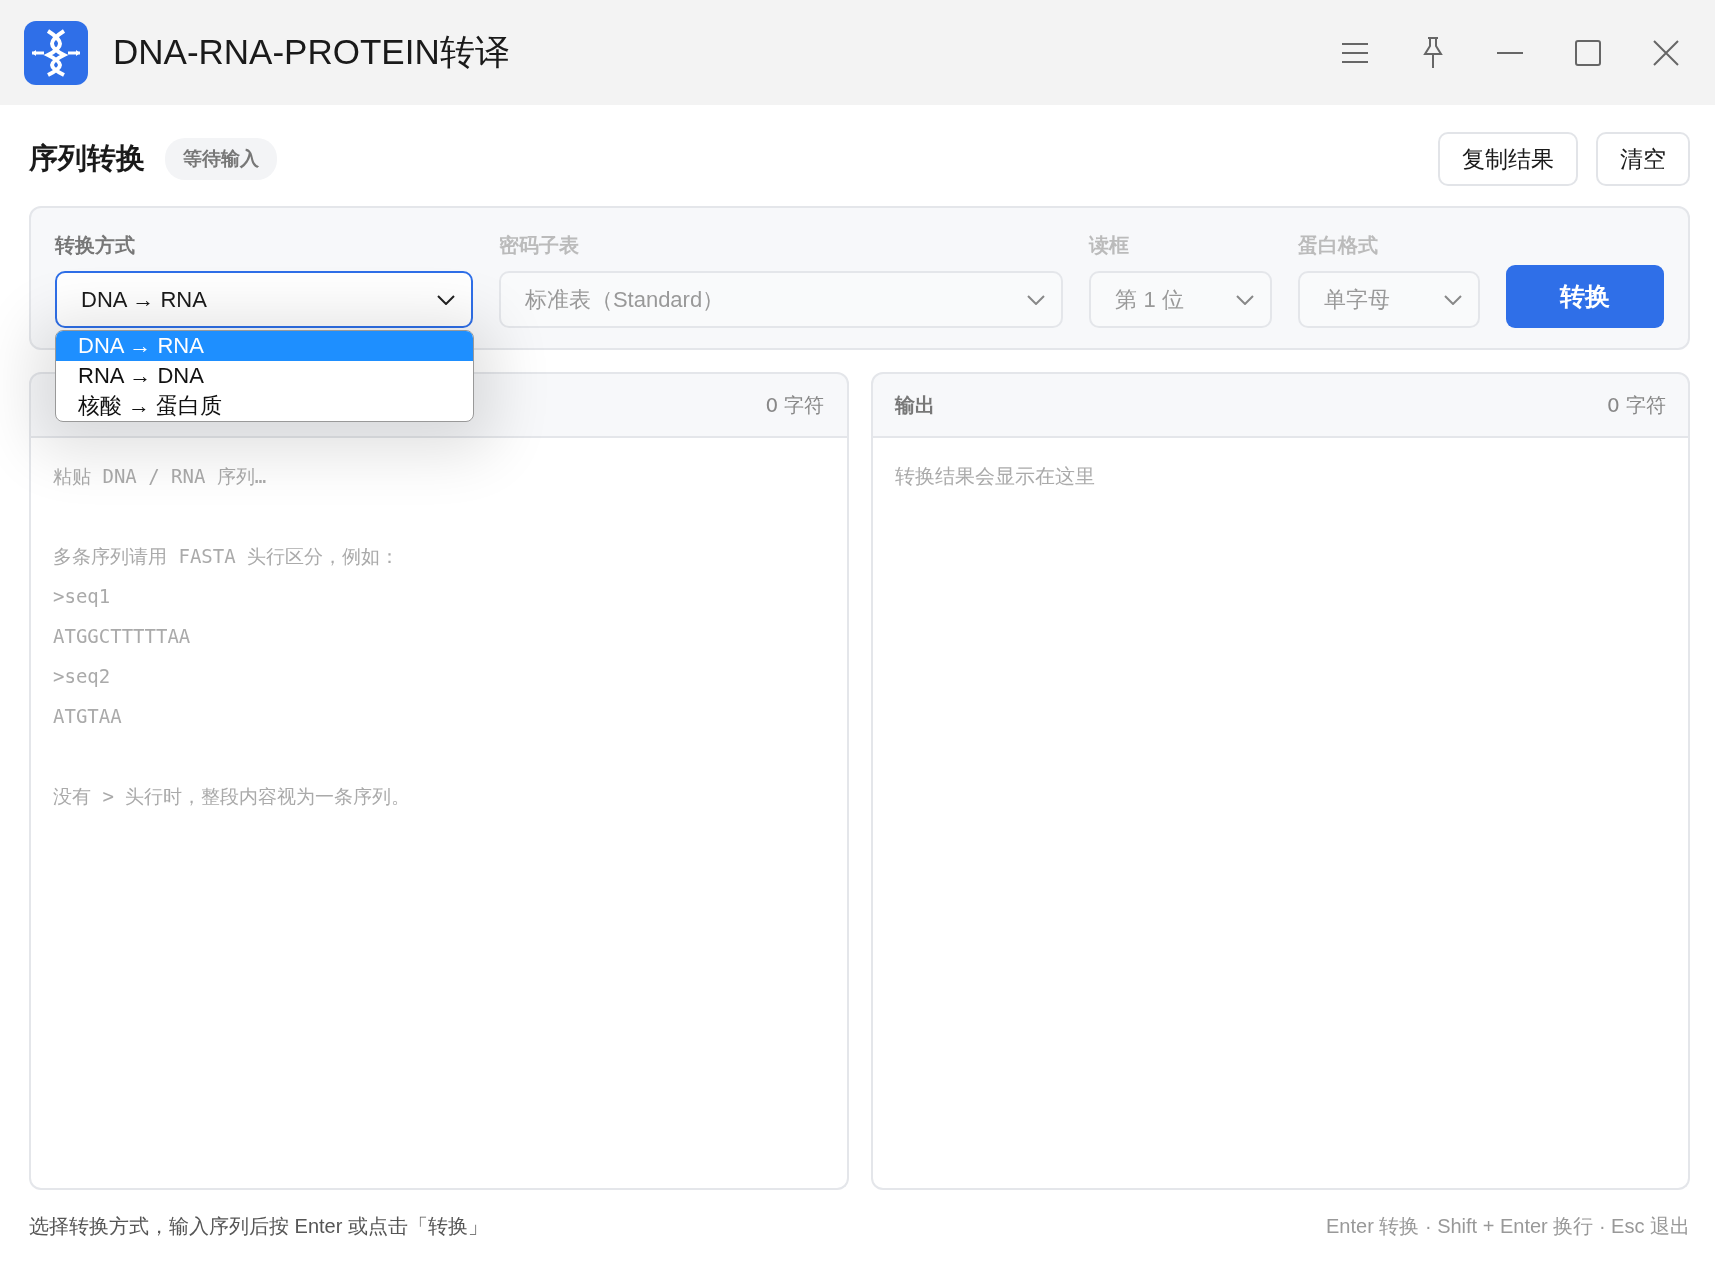 The image size is (1715, 1262). I want to click on select-field: DNA → RNA, so click(264, 299).